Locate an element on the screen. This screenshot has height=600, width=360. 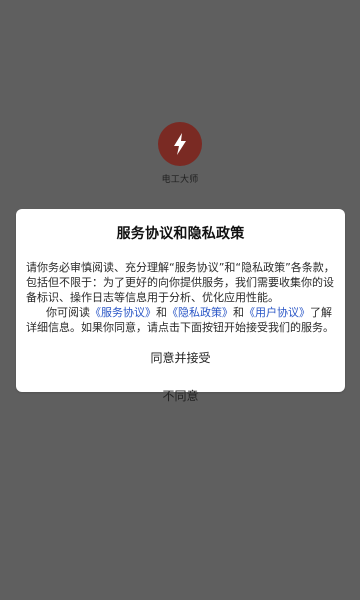
app-logo is located at coordinates (180, 144).